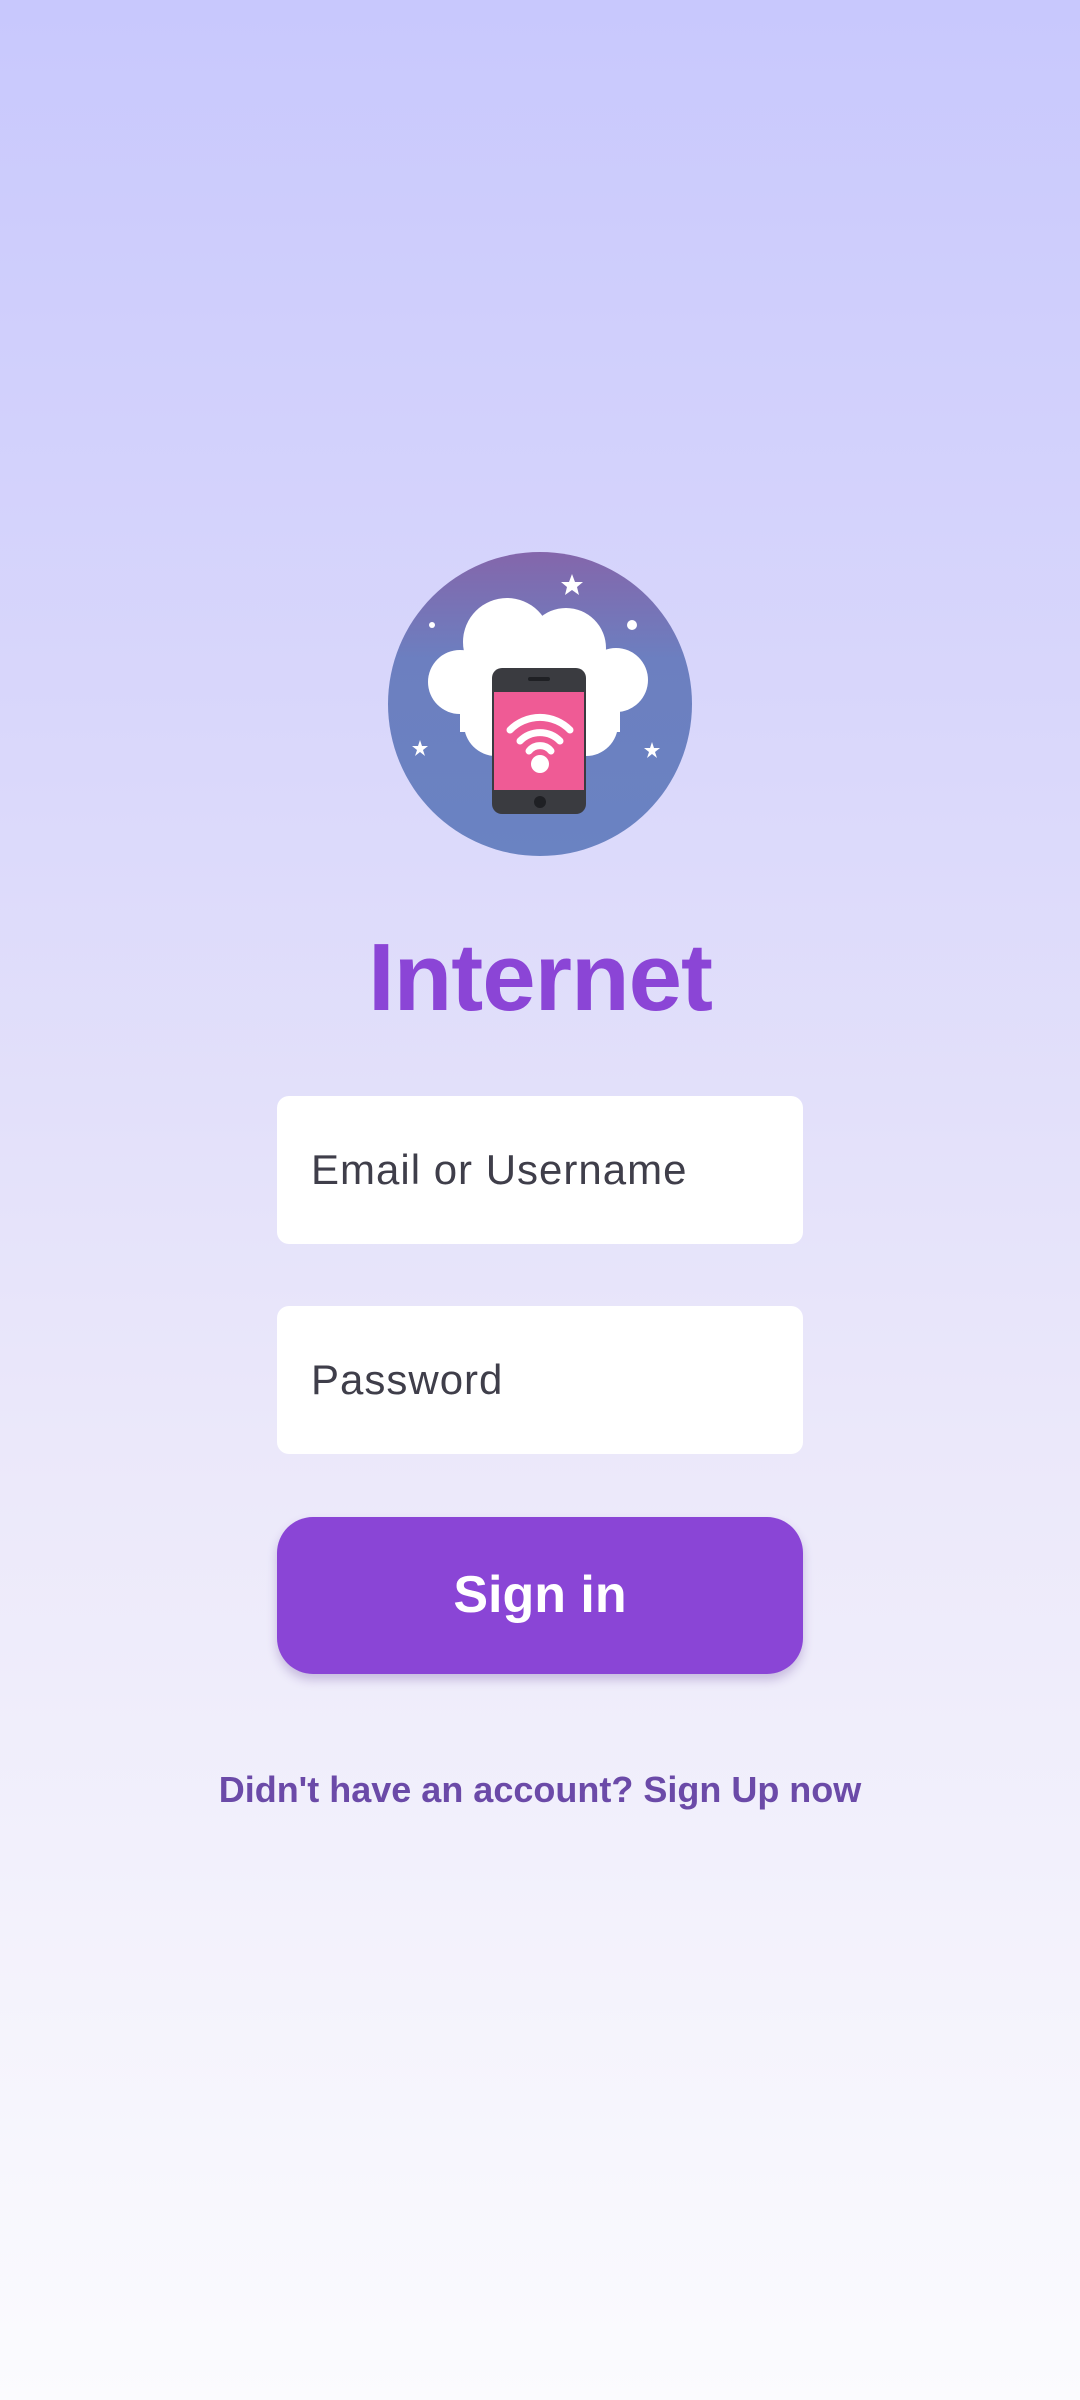  I want to click on email-input, so click(540, 1170).